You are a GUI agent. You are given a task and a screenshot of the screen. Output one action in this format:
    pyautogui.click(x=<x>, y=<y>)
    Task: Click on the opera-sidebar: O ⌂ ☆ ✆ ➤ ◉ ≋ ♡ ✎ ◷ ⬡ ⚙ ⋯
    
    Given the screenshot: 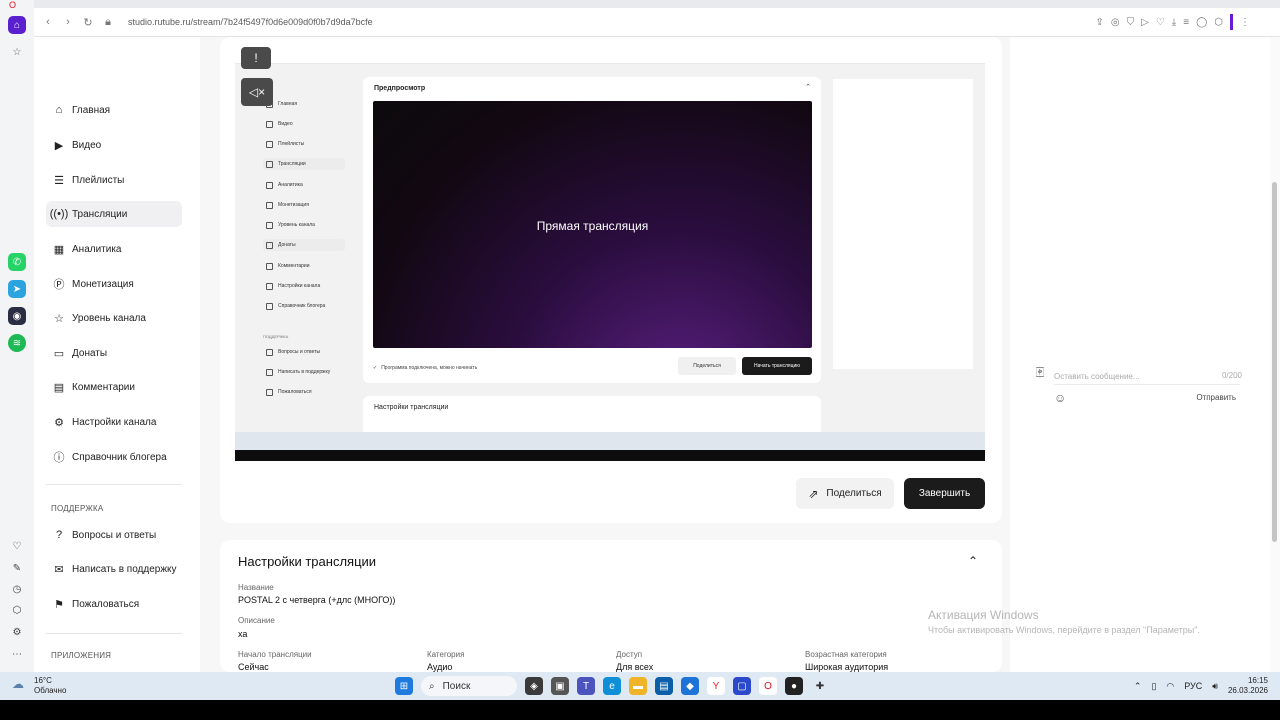 What is the action you would take?
    pyautogui.click(x=17, y=336)
    